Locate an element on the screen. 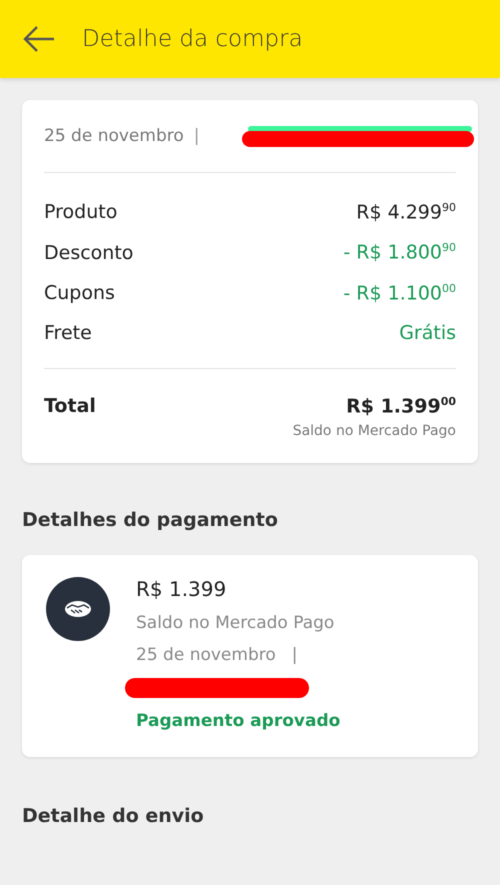  line-label: Desconto is located at coordinates (89, 253).